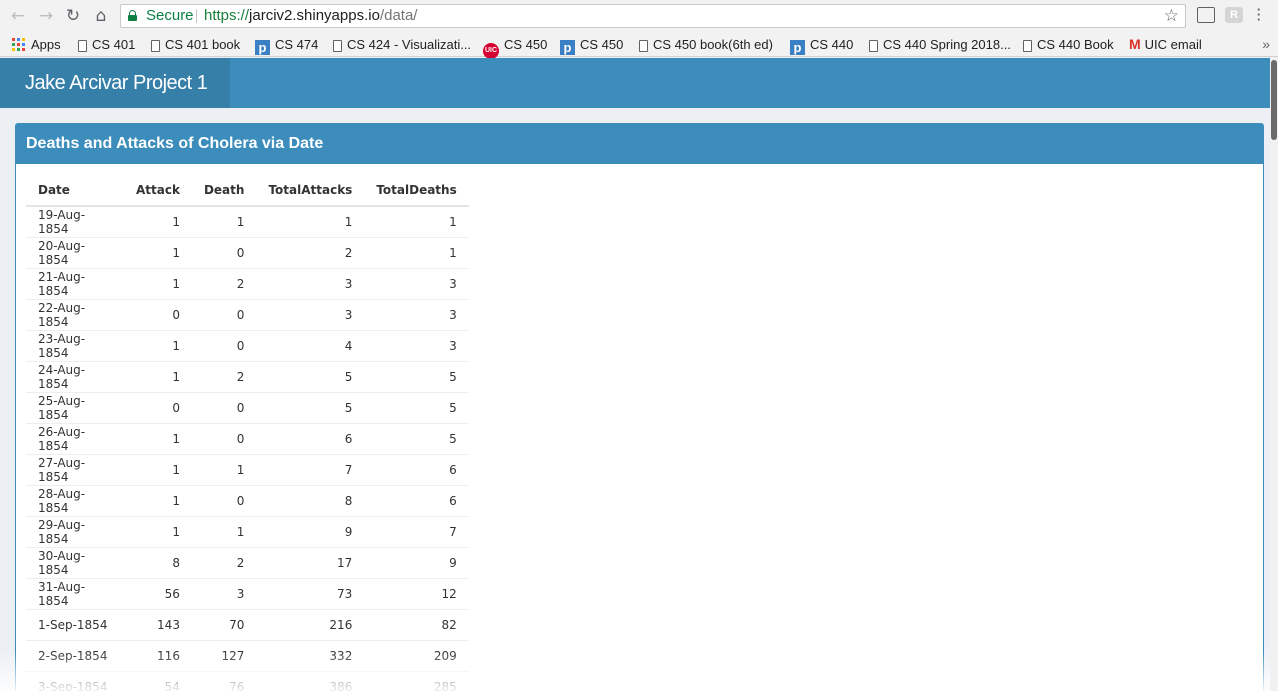 The image size is (1278, 691). I want to click on table-cell: 9, so click(416, 562).